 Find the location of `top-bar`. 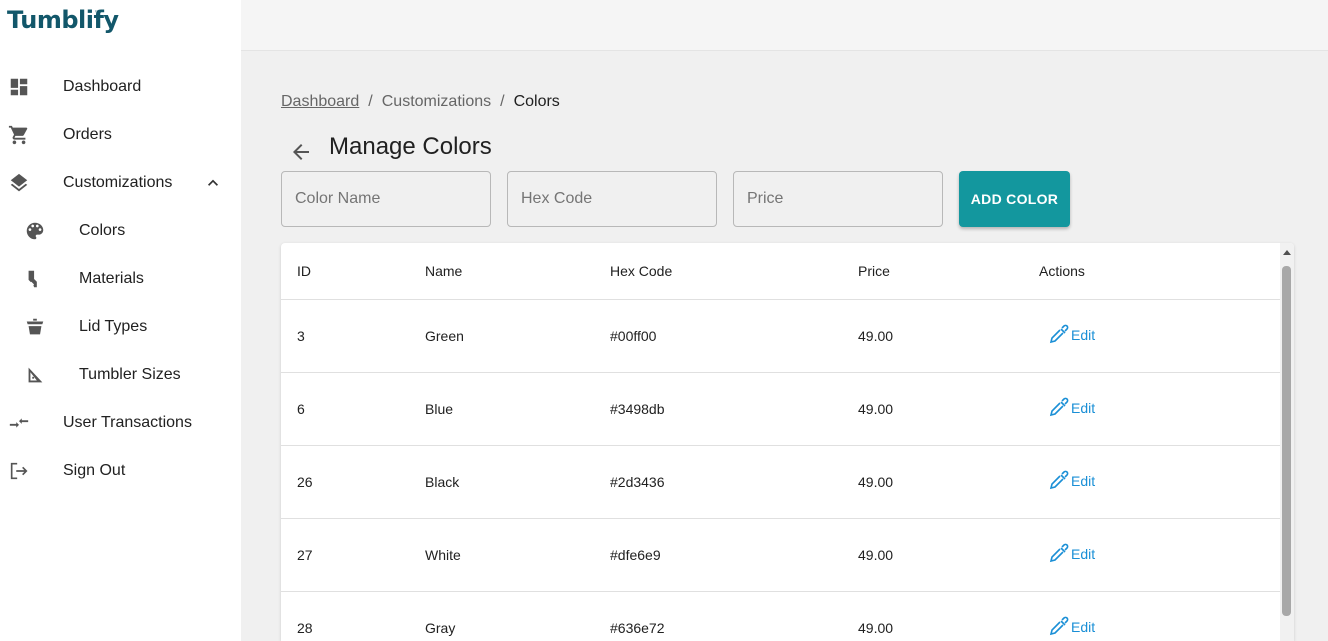

top-bar is located at coordinates (784, 25).